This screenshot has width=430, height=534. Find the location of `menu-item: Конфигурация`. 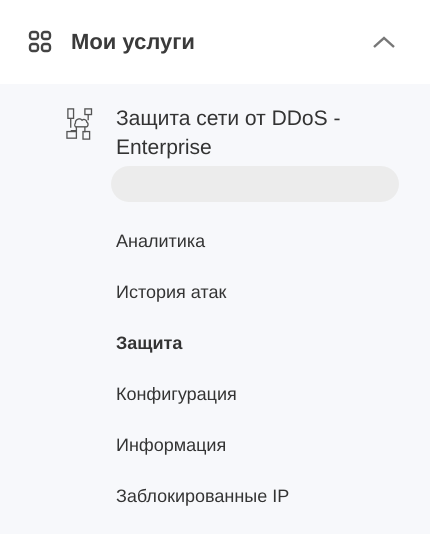

menu-item: Конфигурация is located at coordinates (176, 394).